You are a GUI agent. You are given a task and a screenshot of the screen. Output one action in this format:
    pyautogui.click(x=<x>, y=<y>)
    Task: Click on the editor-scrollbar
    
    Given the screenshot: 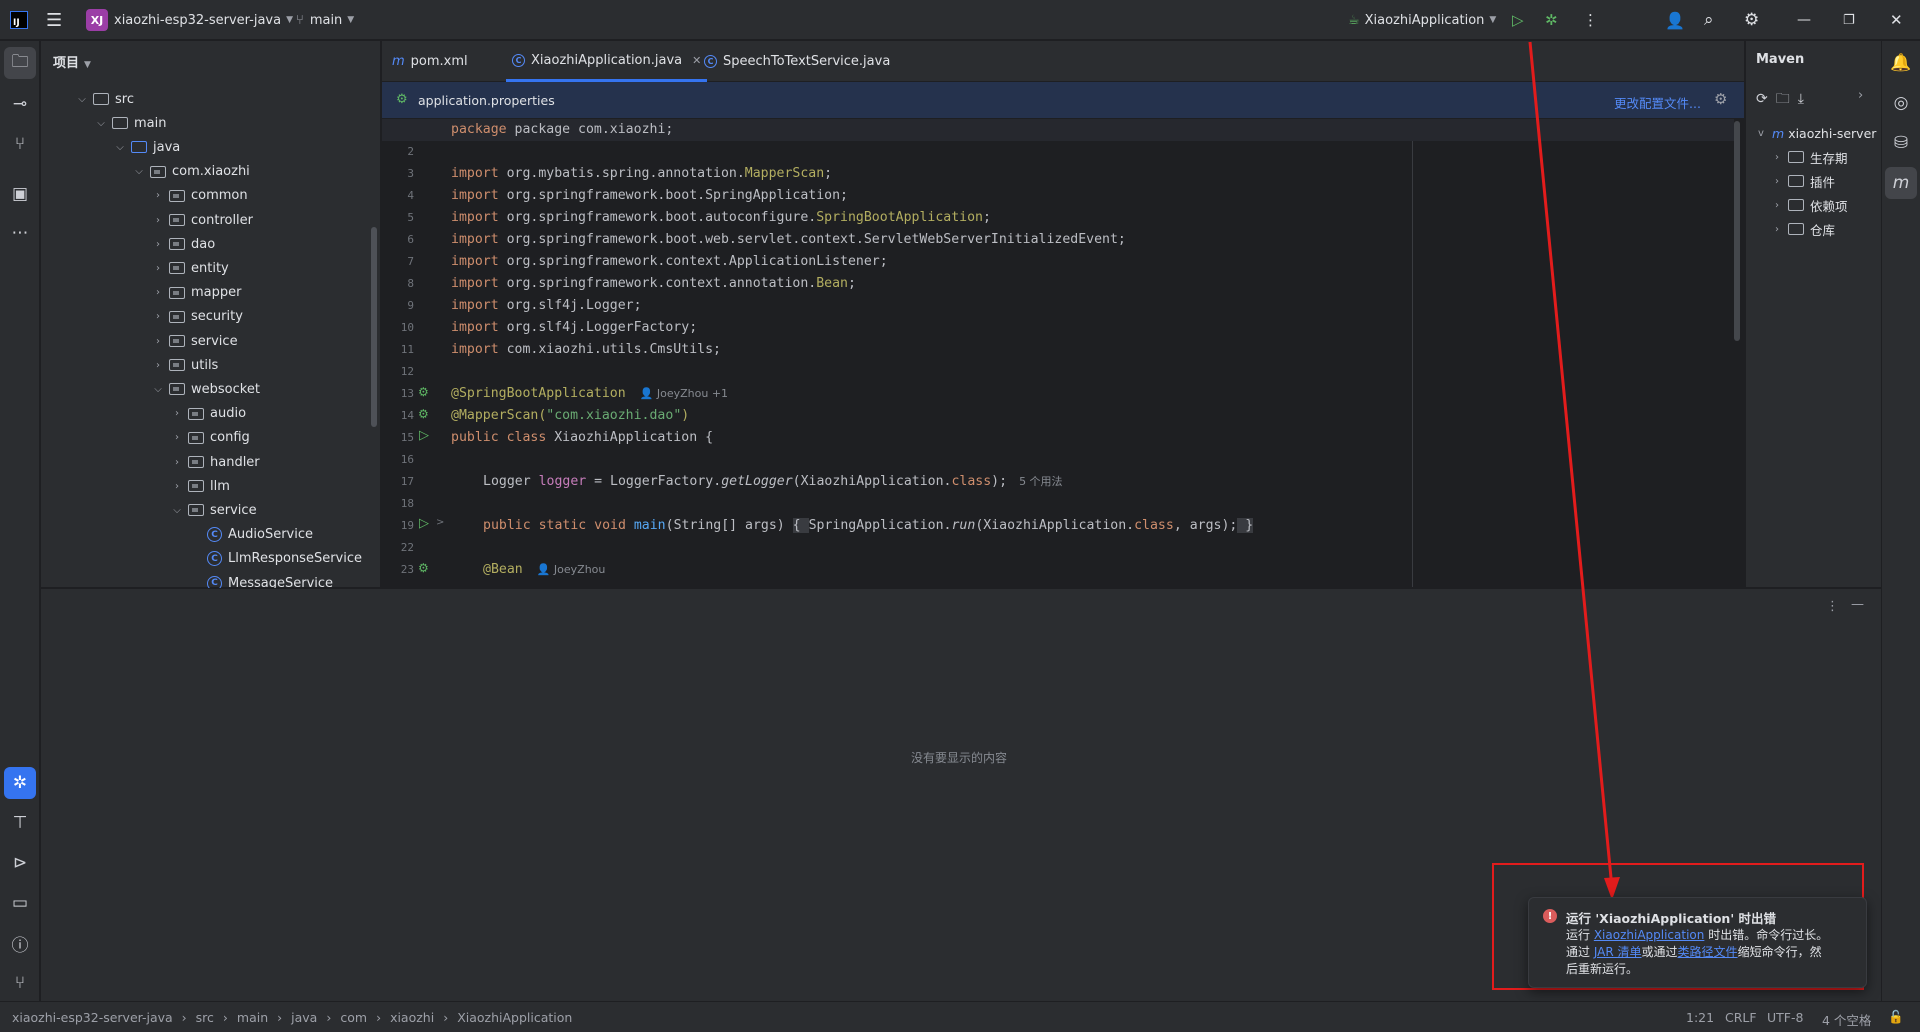 What is the action you would take?
    pyautogui.click(x=1737, y=231)
    